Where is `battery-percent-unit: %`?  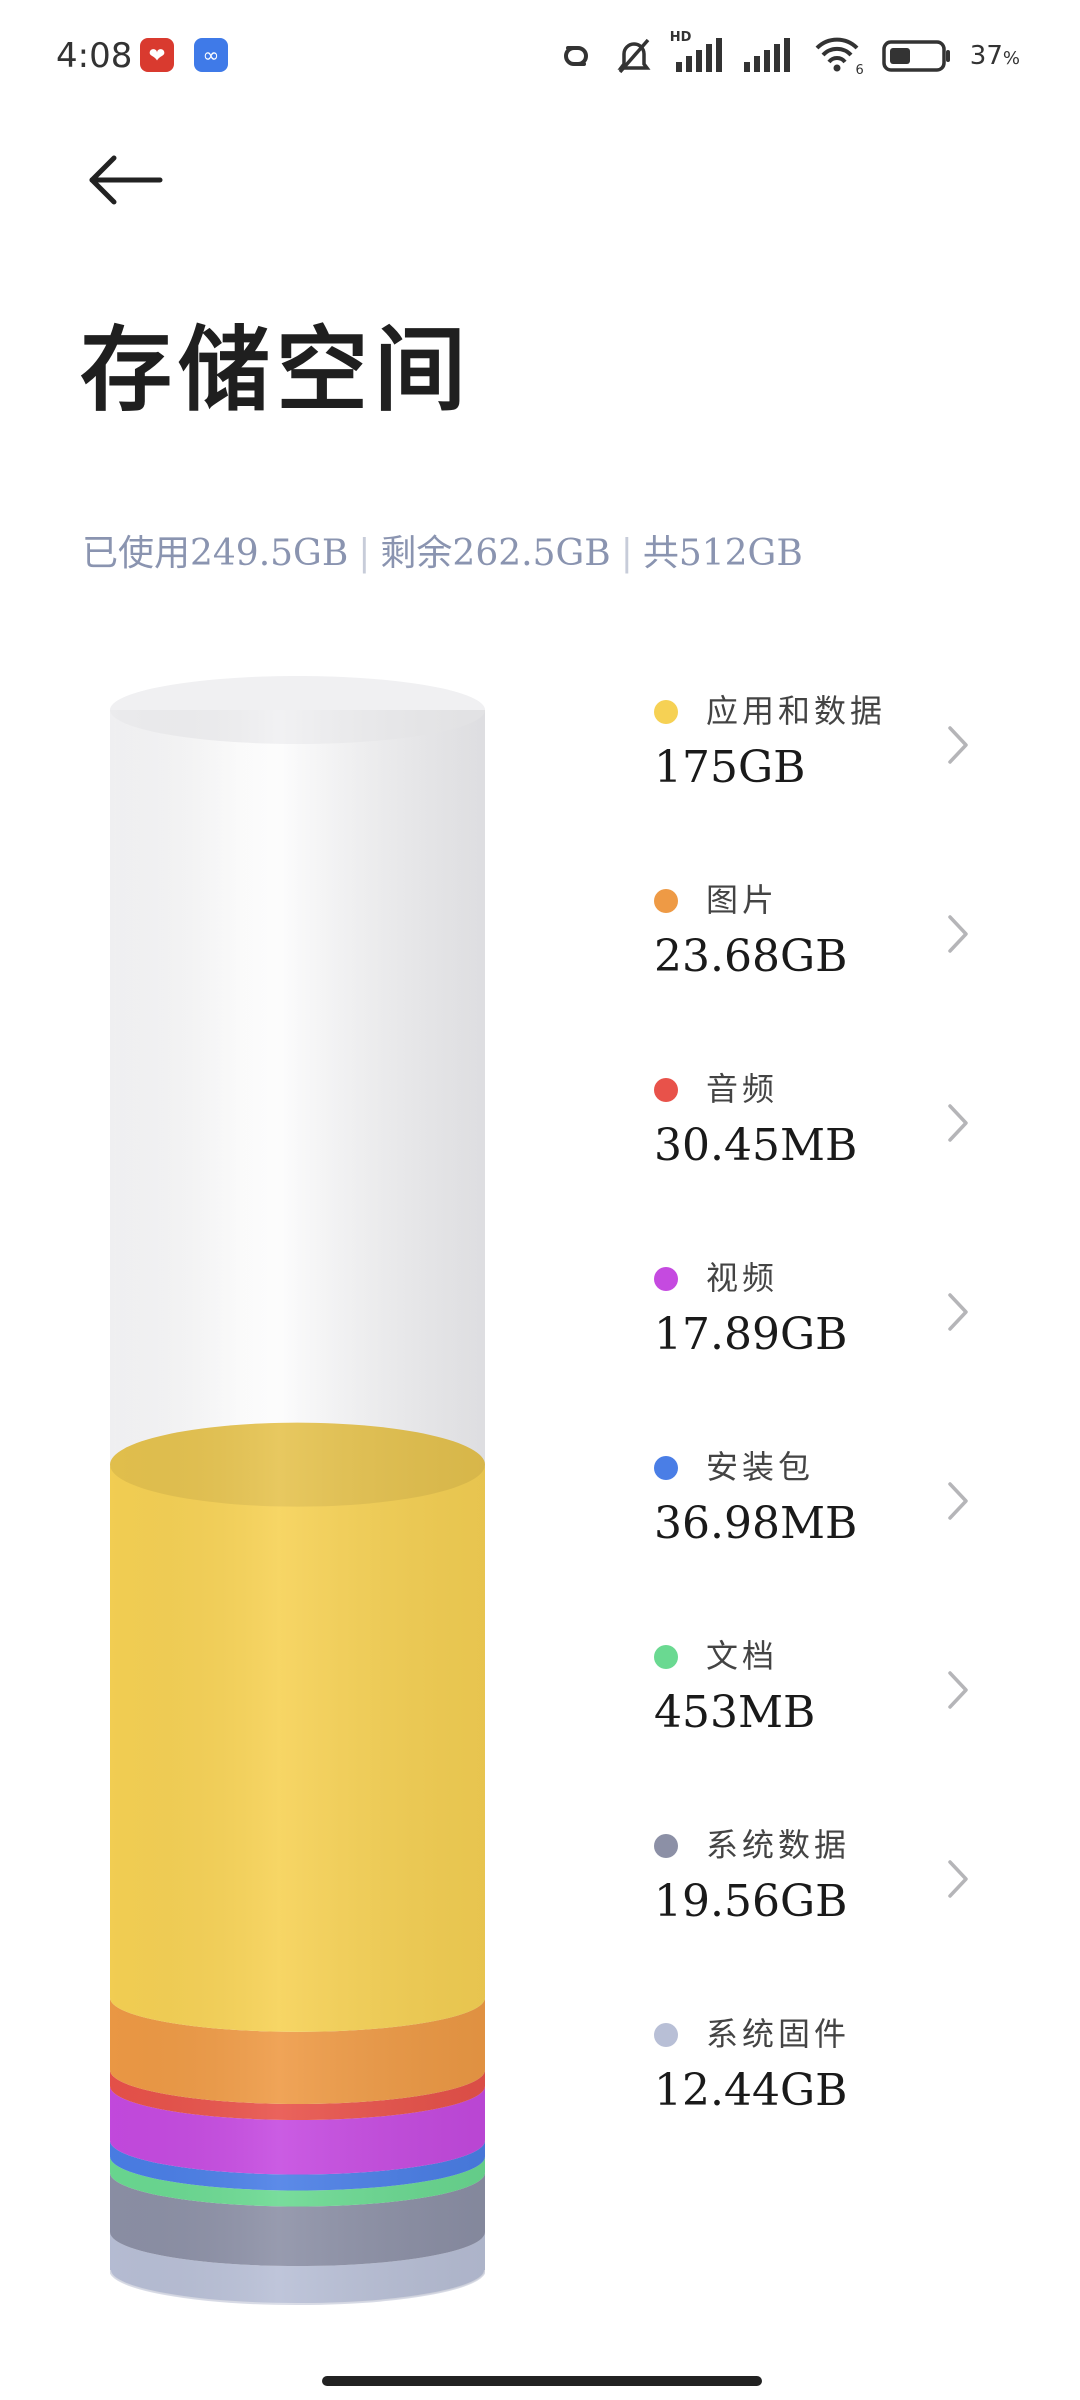 battery-percent-unit: % is located at coordinates (1011, 58).